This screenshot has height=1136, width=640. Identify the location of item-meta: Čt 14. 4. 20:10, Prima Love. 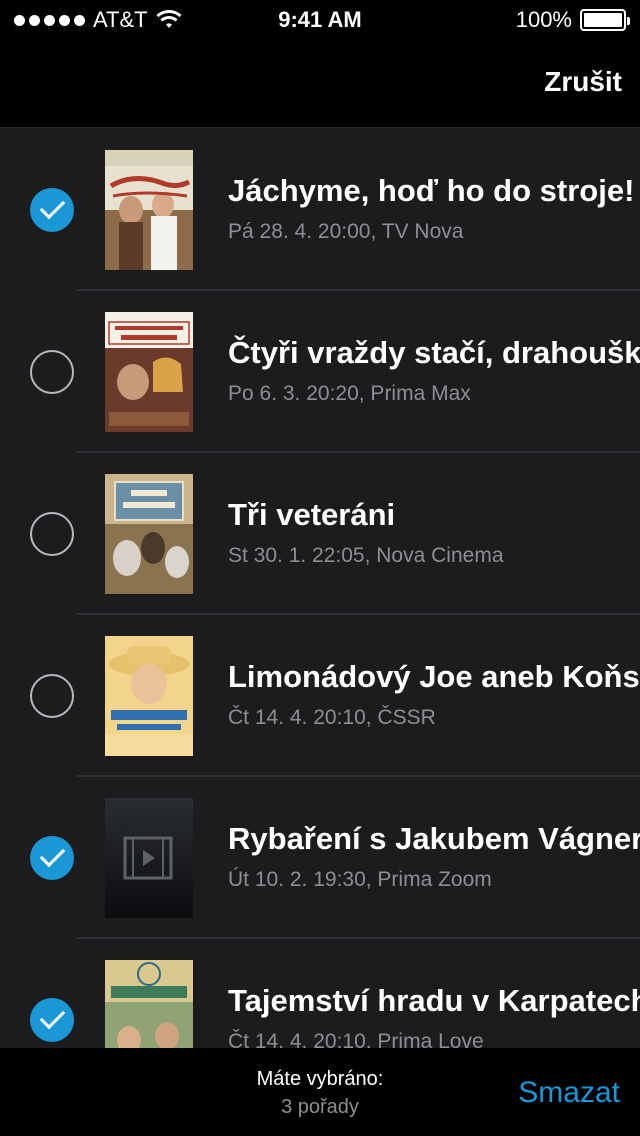
(356, 1039).